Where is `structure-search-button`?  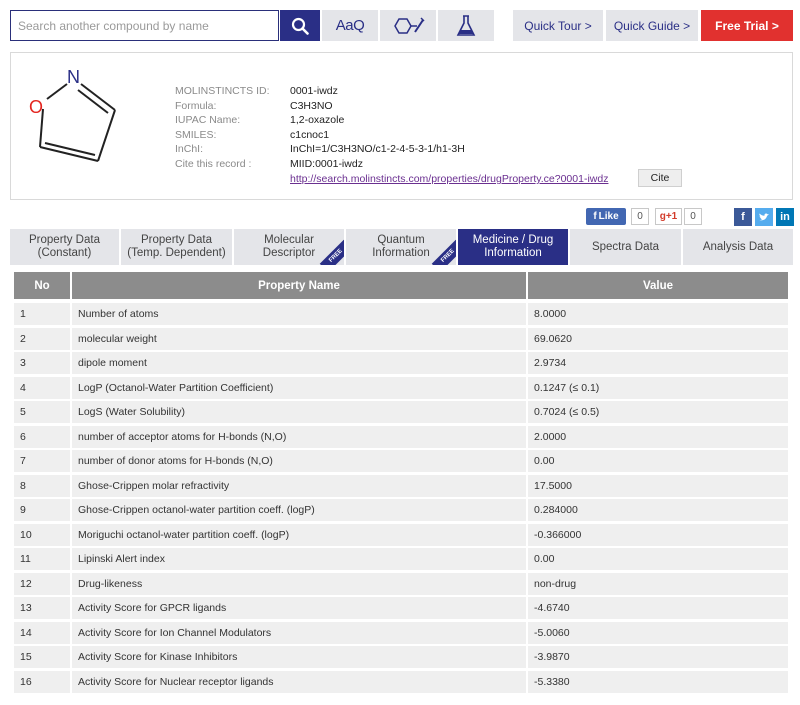 structure-search-button is located at coordinates (408, 25).